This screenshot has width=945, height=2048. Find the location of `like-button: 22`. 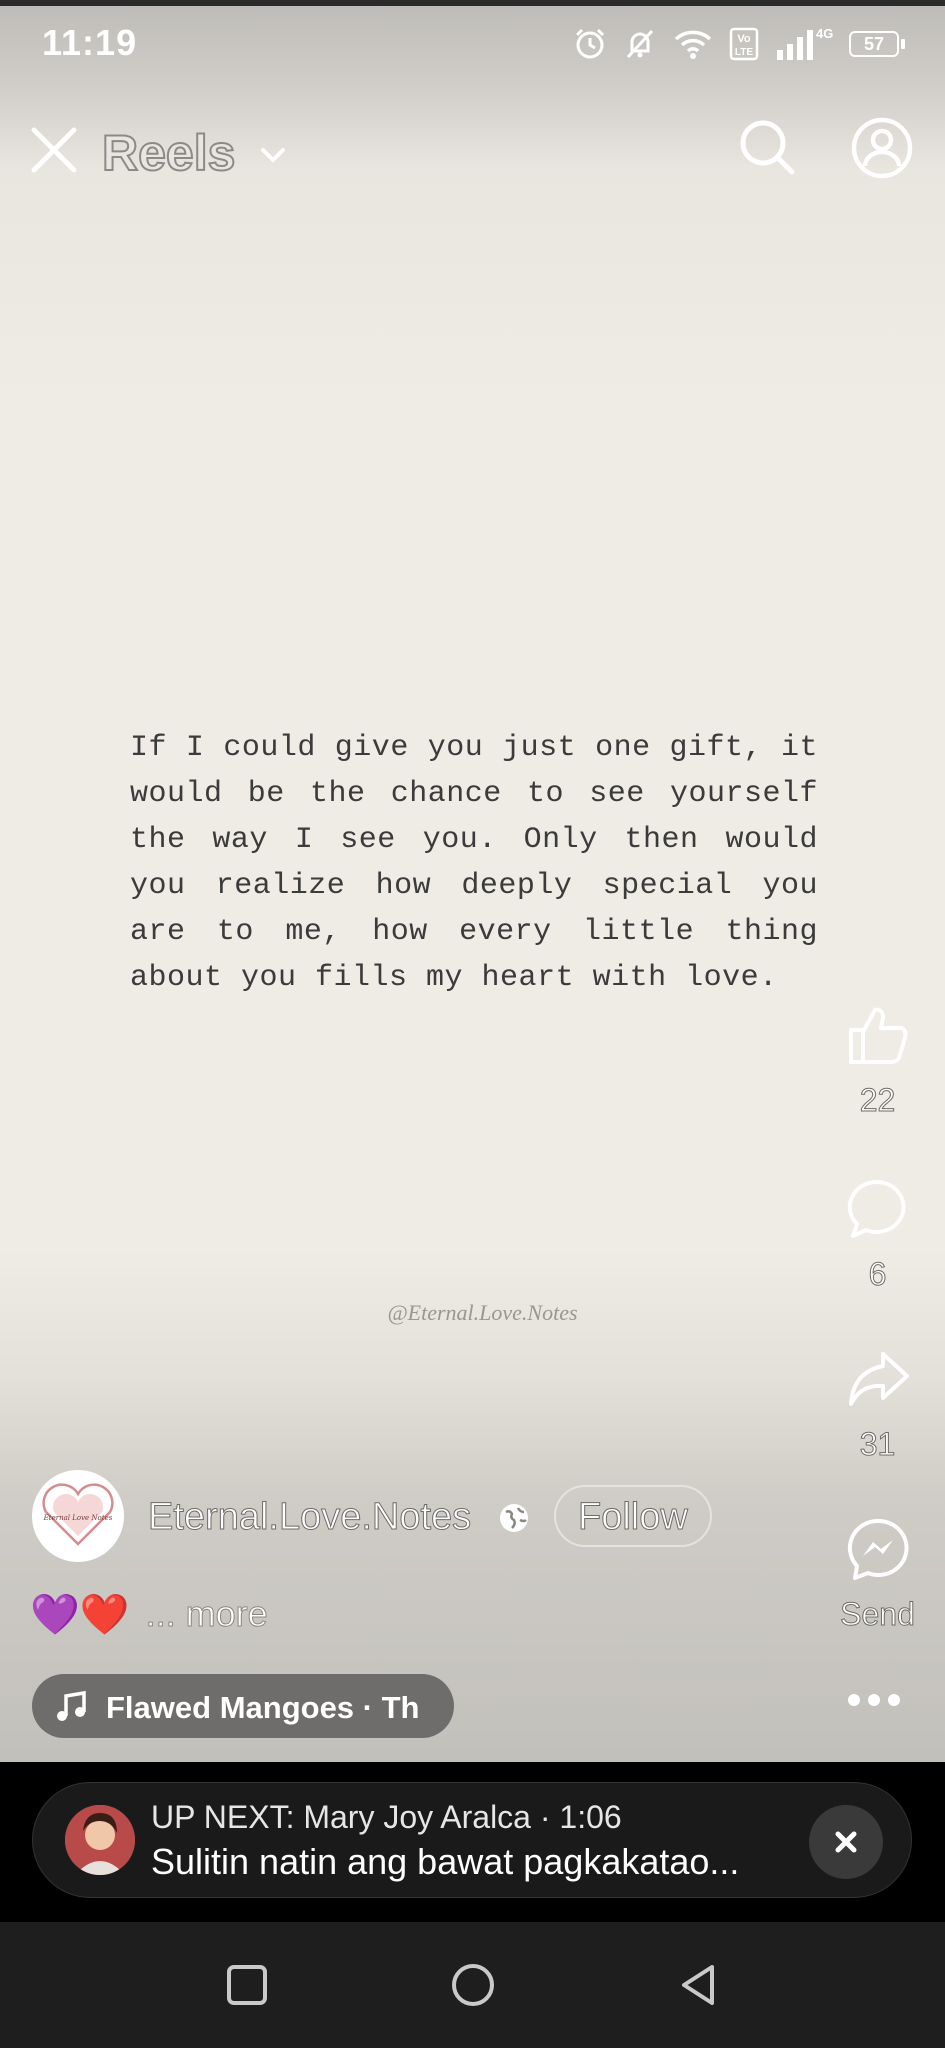

like-button: 22 is located at coordinates (877, 1060).